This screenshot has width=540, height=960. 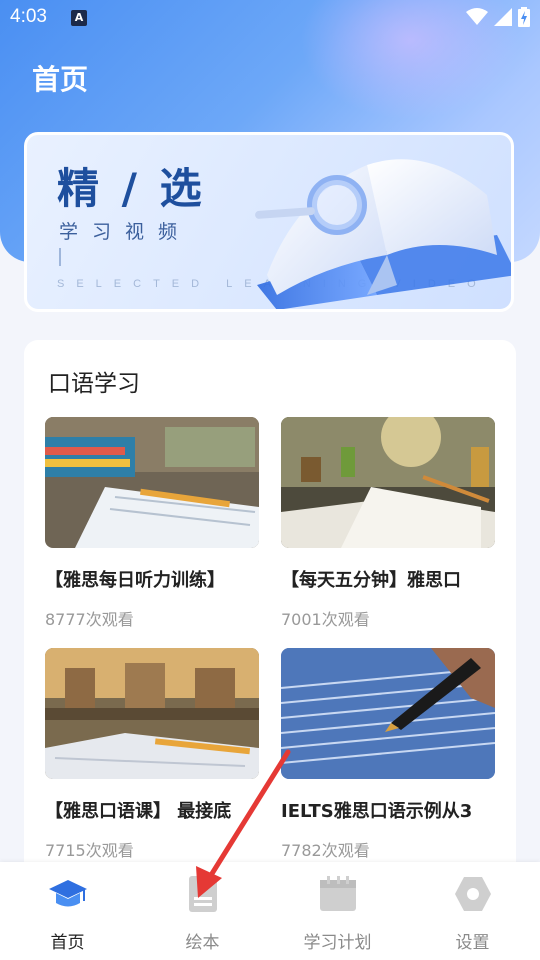 I want to click on tab-label: 学习计划, so click(x=337, y=943).